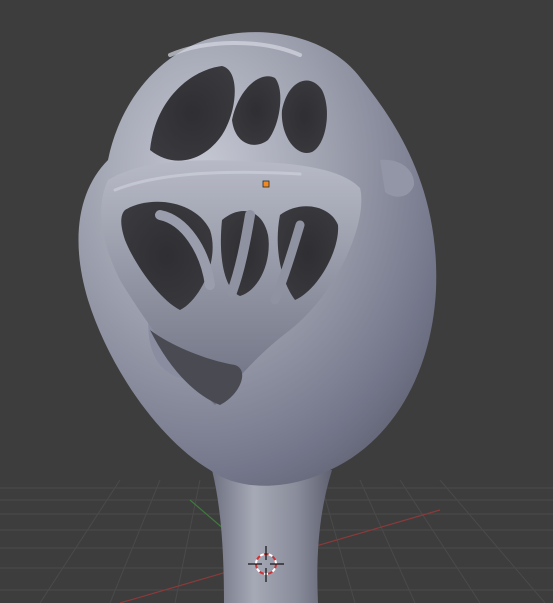 Image resolution: width=553 pixels, height=603 pixels. What do you see at coordinates (272, 536) in the screenshot?
I see `mesh-stem` at bounding box center [272, 536].